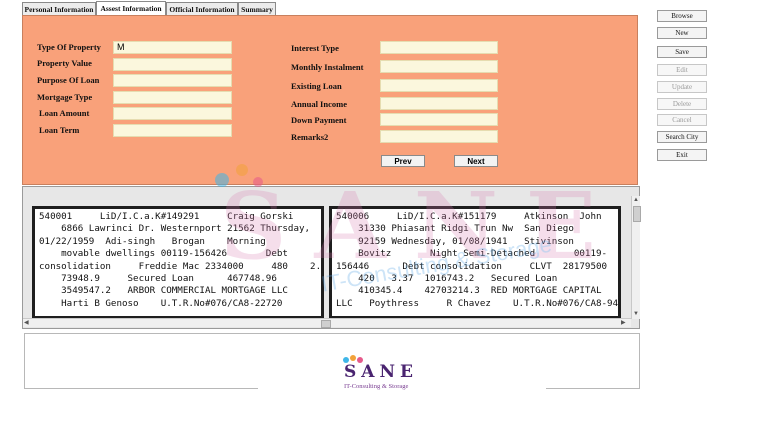 This screenshot has height=432, width=768. What do you see at coordinates (476, 161) in the screenshot?
I see `next-button: Next` at bounding box center [476, 161].